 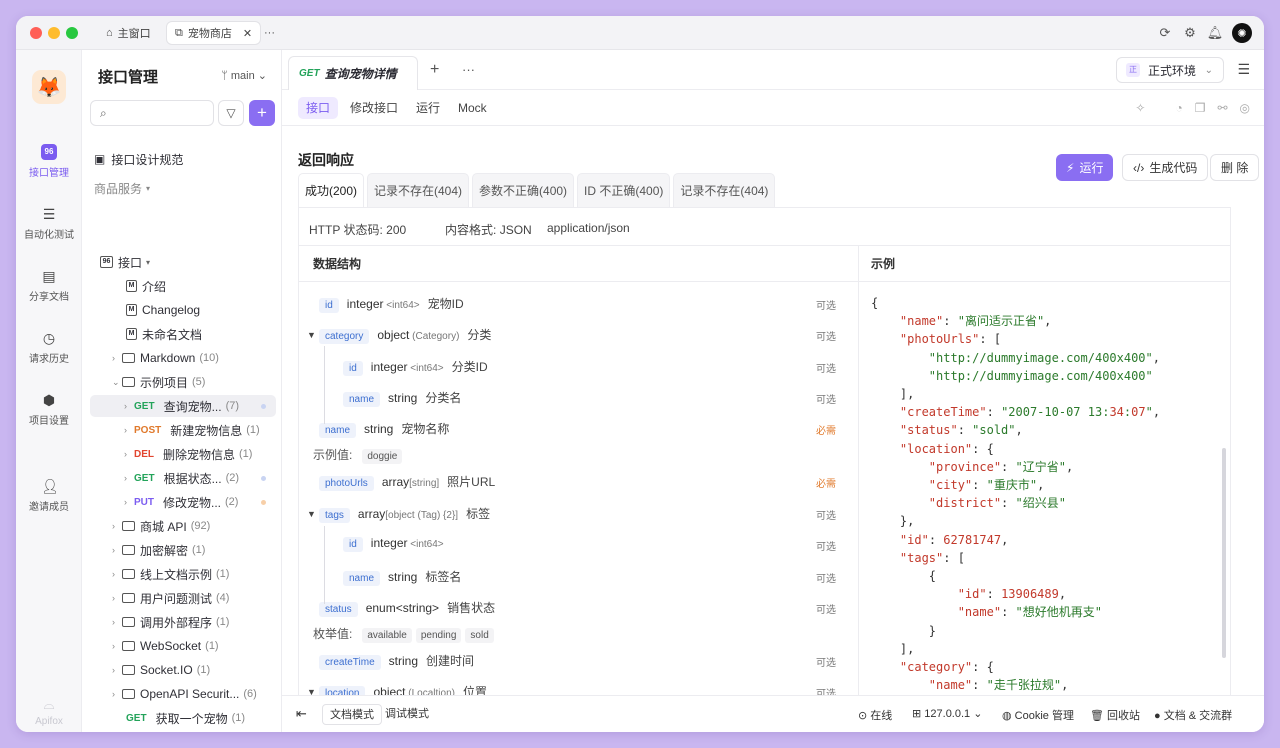 I want to click on rail-item-invite: 👤︎ 邀请成员, so click(x=49, y=495).